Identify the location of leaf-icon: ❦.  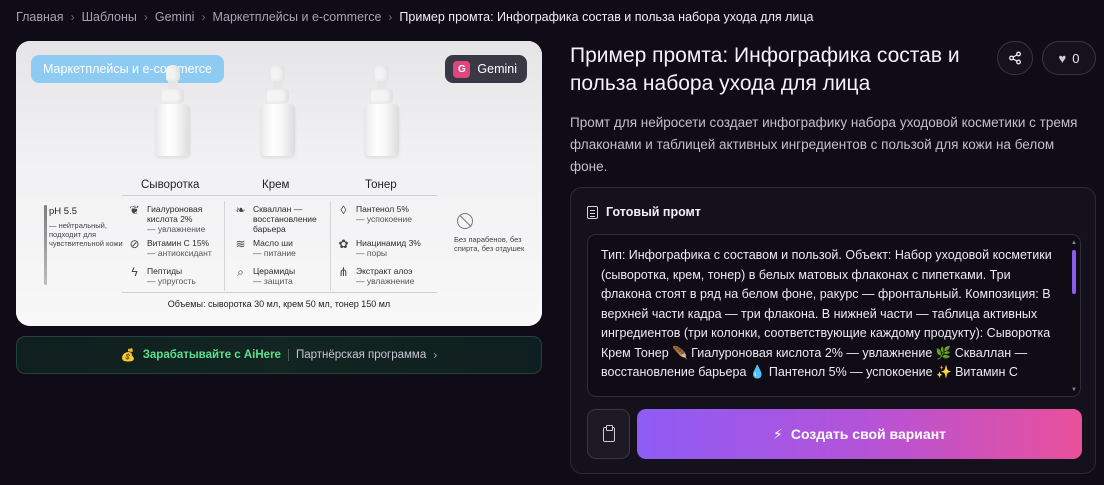
(134, 210).